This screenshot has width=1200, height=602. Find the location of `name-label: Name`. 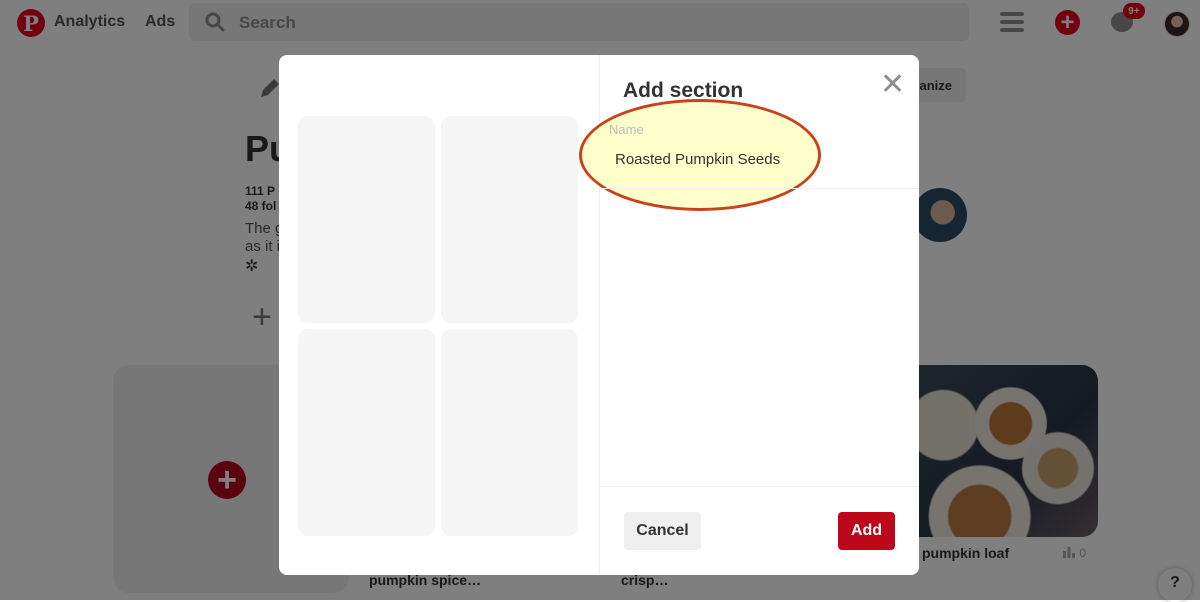

name-label: Name is located at coordinates (626, 129).